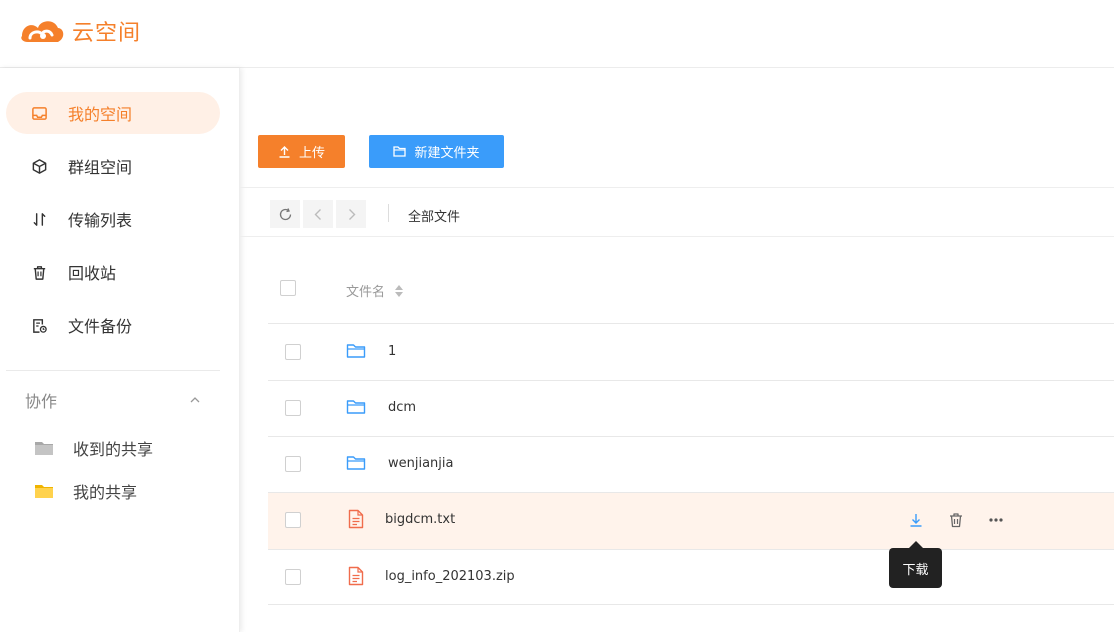 The image size is (1114, 632). Describe the element at coordinates (100, 326) in the screenshot. I see `sidebar-item-label: 文件备份` at that location.